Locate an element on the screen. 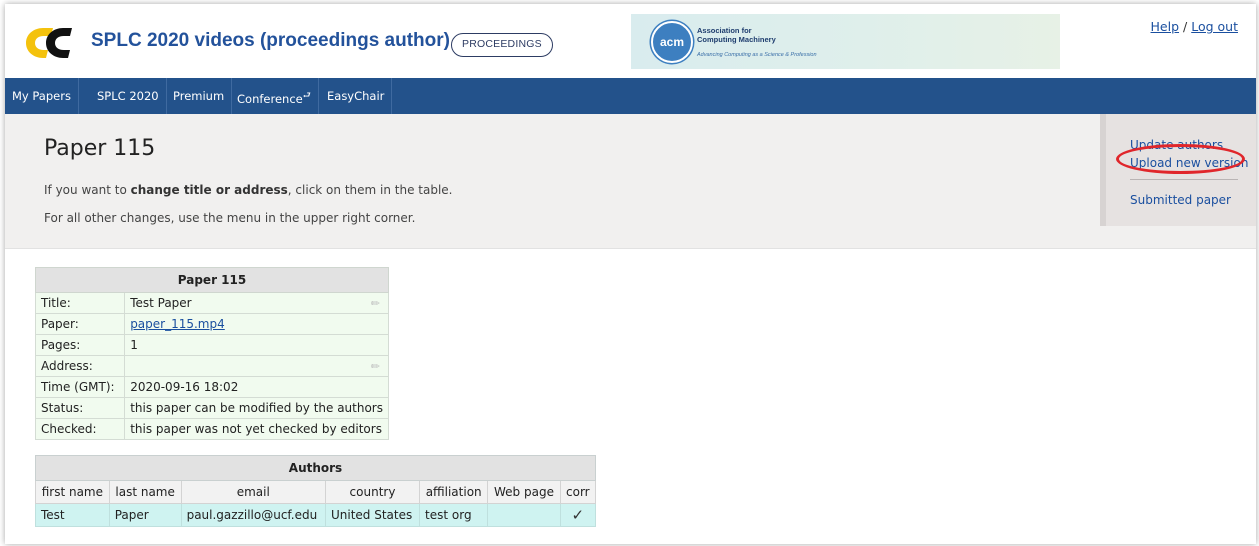  time-value: 2020-09-16 18:02 is located at coordinates (256, 387).